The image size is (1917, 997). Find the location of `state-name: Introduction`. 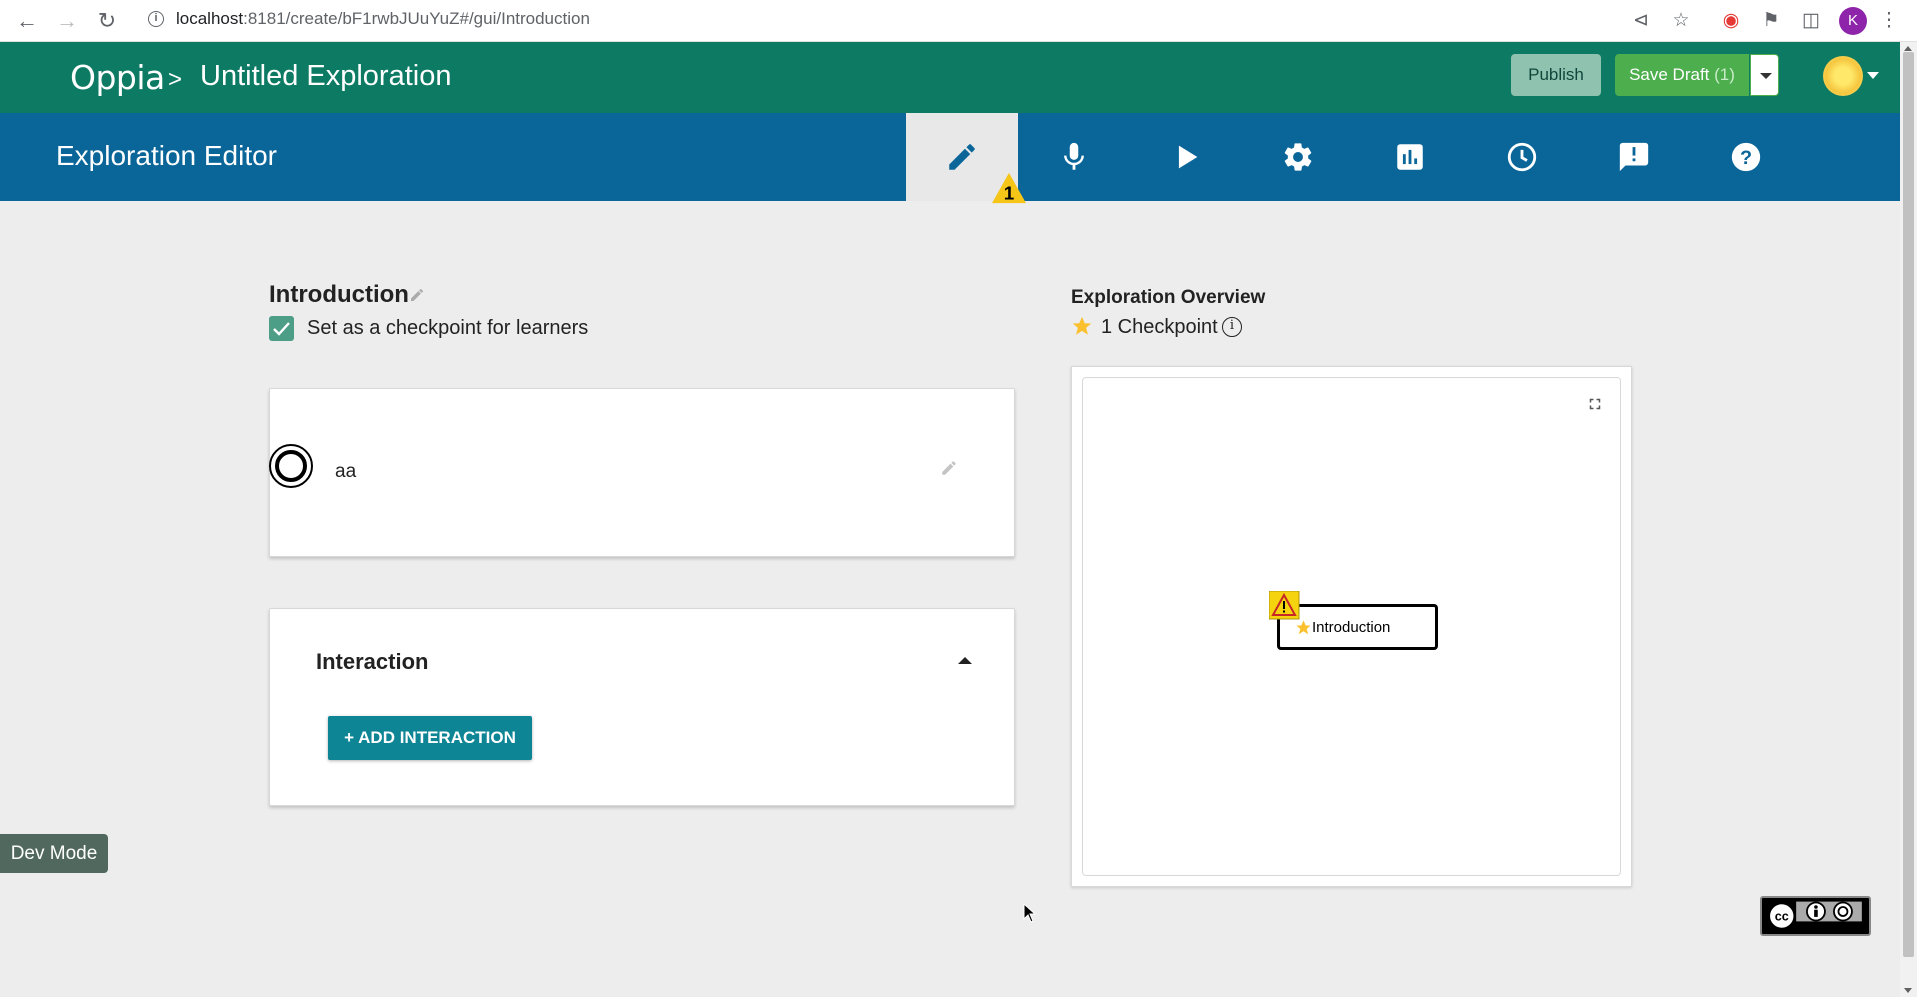

state-name: Introduction is located at coordinates (339, 294).